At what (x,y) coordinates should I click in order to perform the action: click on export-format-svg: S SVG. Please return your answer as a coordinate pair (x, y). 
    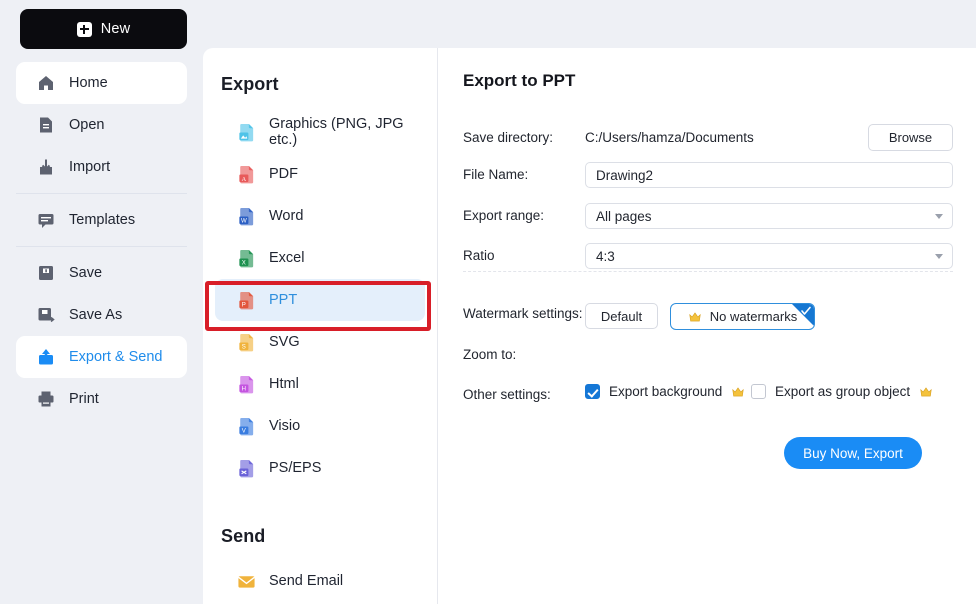
    Looking at the image, I should click on (320, 342).